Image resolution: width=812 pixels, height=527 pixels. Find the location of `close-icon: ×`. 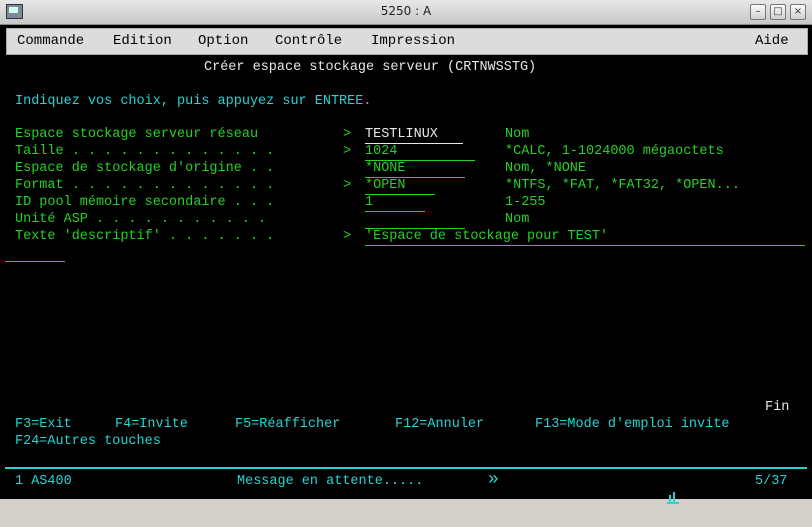

close-icon: × is located at coordinates (798, 12).